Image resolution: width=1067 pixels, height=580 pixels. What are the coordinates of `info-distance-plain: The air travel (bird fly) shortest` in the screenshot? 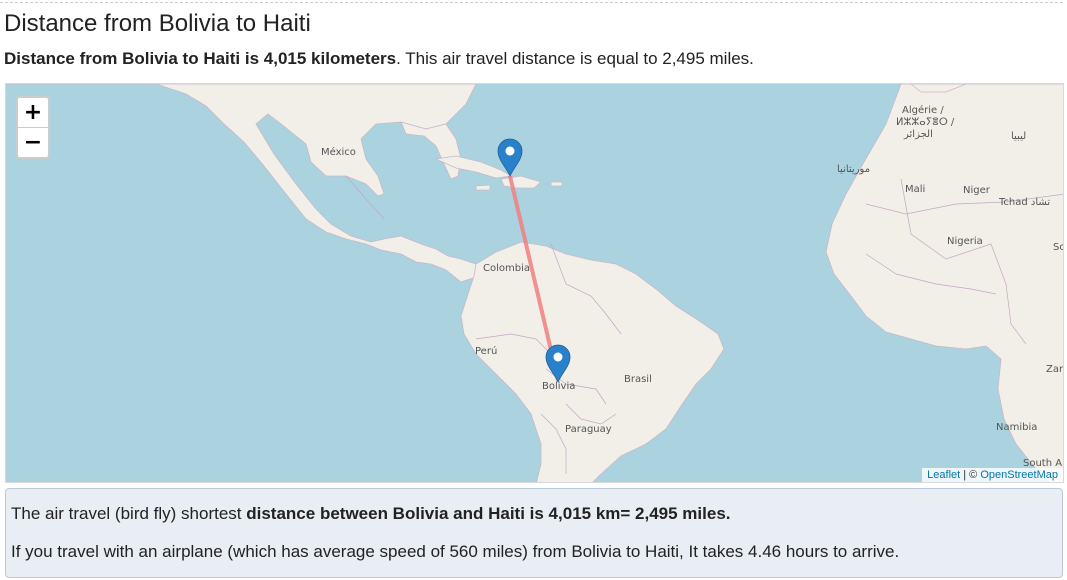 It's located at (129, 513).